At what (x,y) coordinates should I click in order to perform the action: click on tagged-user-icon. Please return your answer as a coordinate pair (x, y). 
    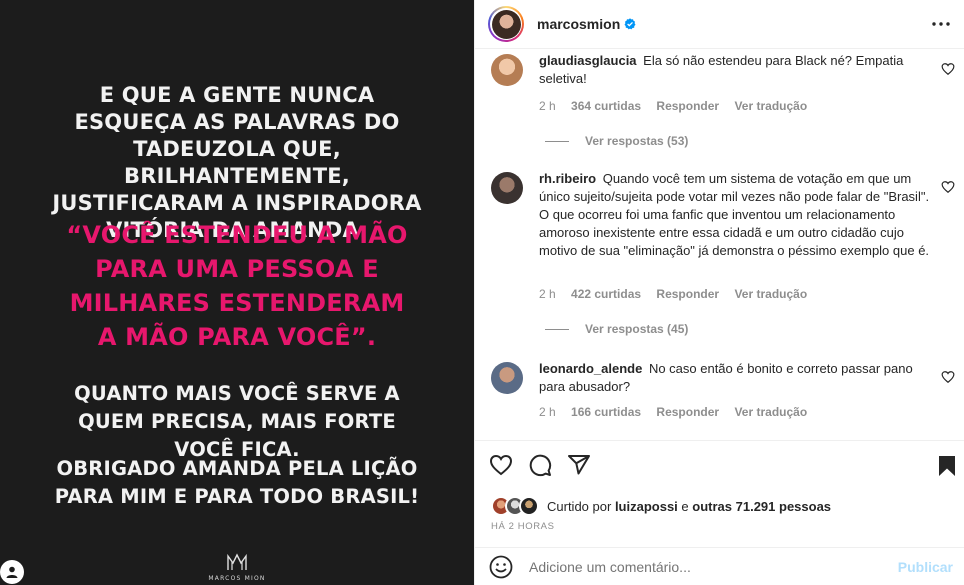
    Looking at the image, I should click on (12, 572).